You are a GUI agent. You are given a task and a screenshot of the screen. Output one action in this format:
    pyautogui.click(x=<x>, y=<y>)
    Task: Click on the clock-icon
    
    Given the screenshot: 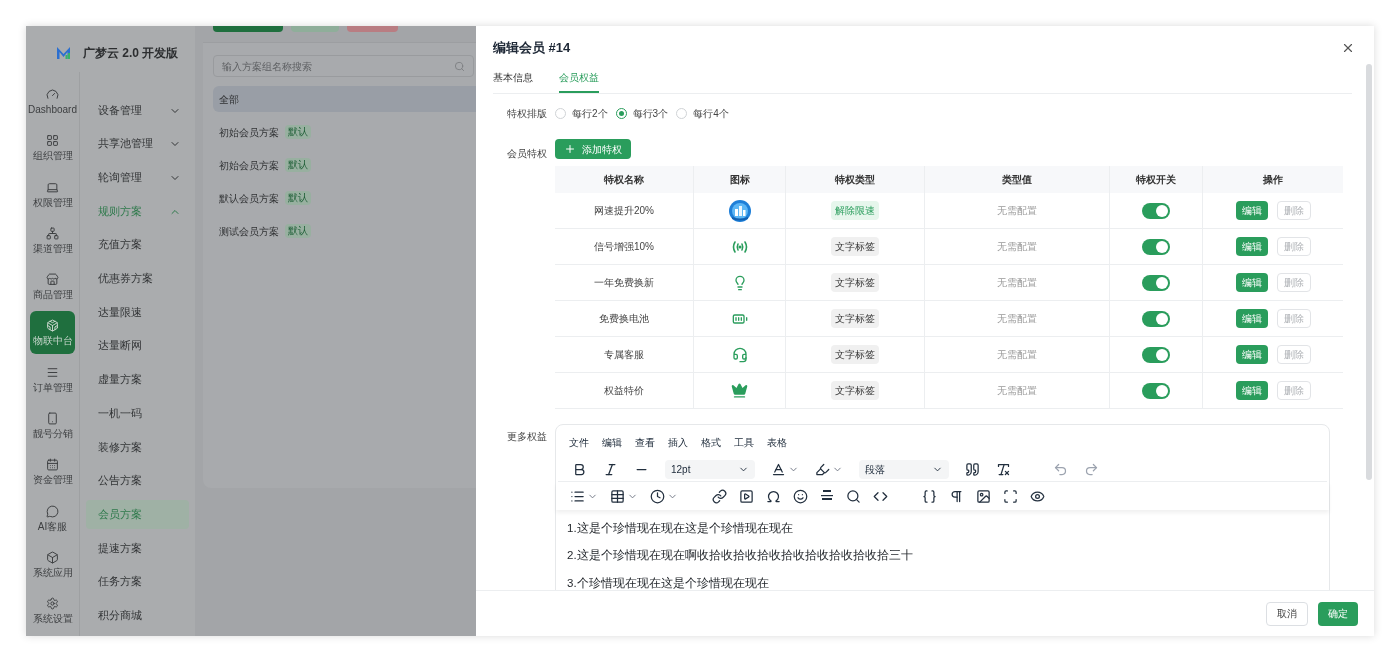 What is the action you would take?
    pyautogui.click(x=657, y=496)
    